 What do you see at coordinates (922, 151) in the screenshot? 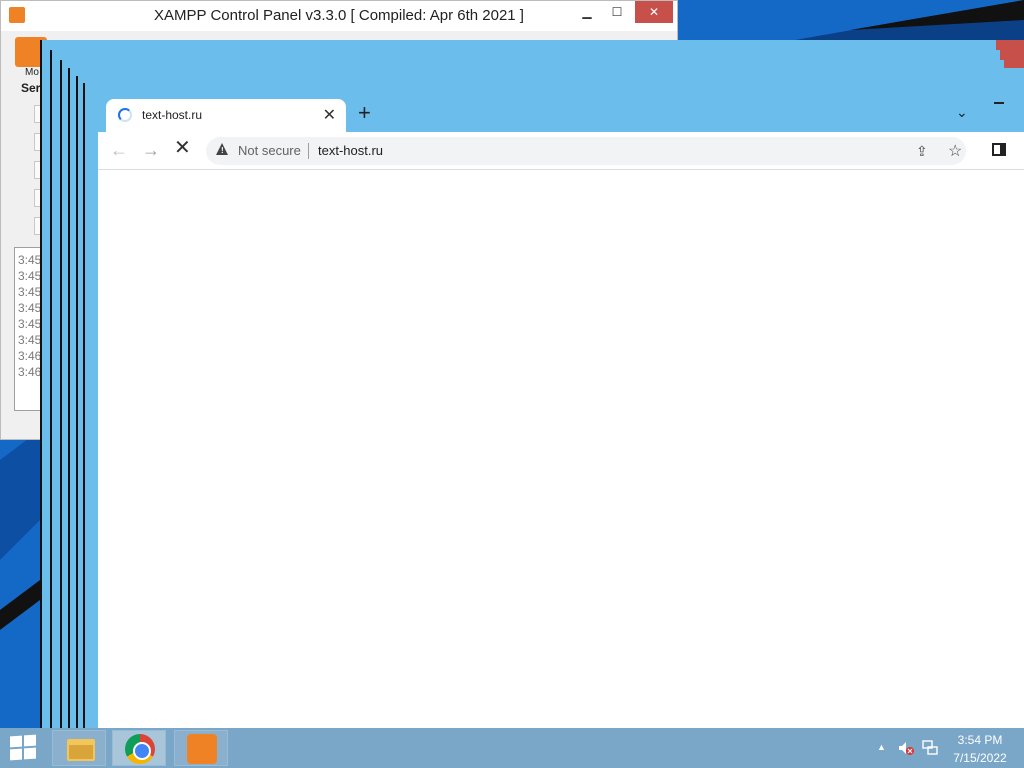
I see `share-icon: ⇪` at bounding box center [922, 151].